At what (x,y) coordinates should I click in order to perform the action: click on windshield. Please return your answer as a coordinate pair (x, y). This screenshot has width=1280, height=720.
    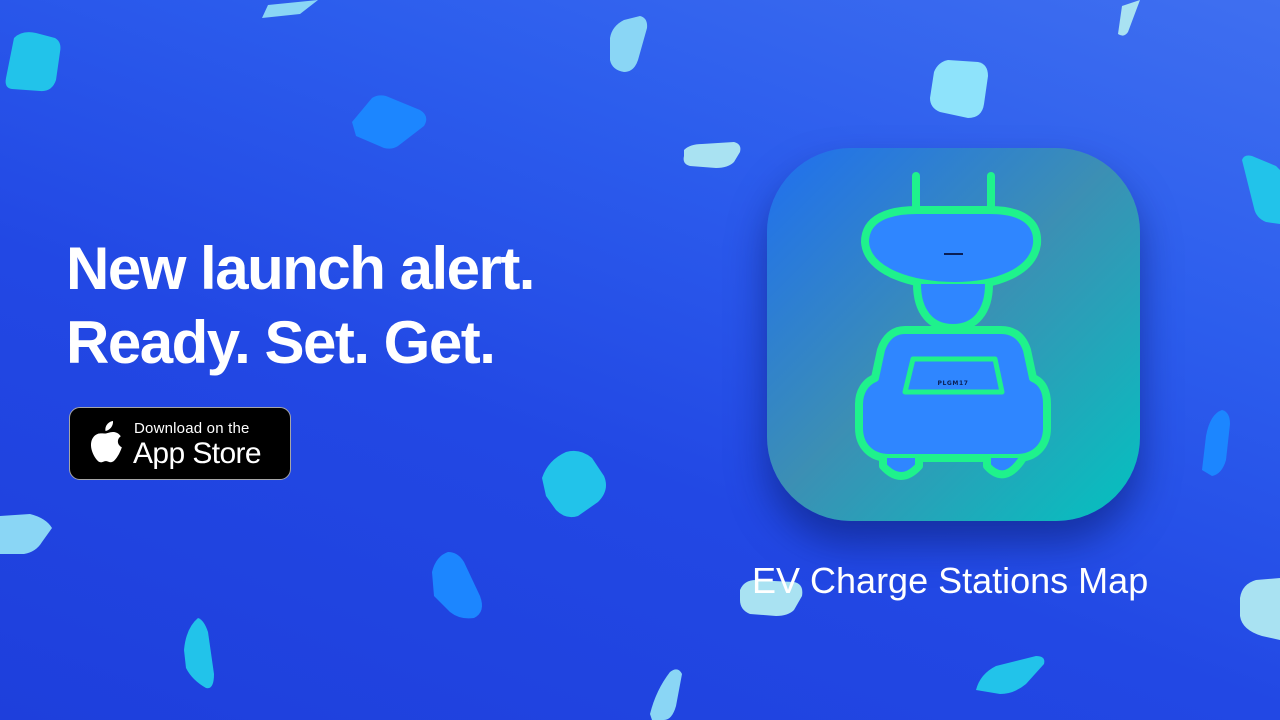
    Looking at the image, I should click on (953, 375).